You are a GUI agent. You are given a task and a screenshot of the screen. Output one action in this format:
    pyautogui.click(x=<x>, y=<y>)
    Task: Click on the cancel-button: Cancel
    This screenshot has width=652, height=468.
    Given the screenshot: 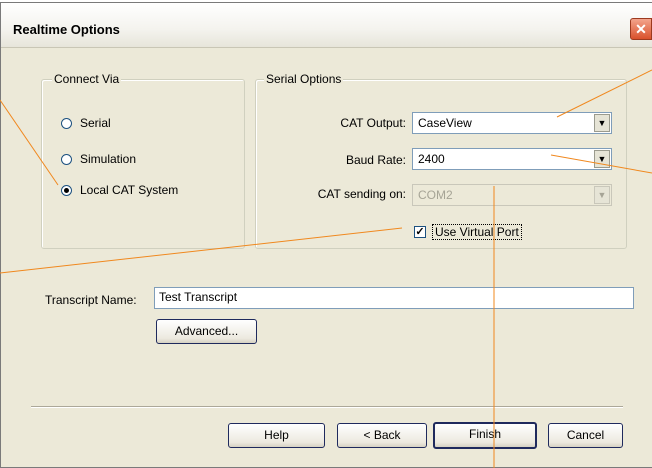 What is the action you would take?
    pyautogui.click(x=585, y=435)
    